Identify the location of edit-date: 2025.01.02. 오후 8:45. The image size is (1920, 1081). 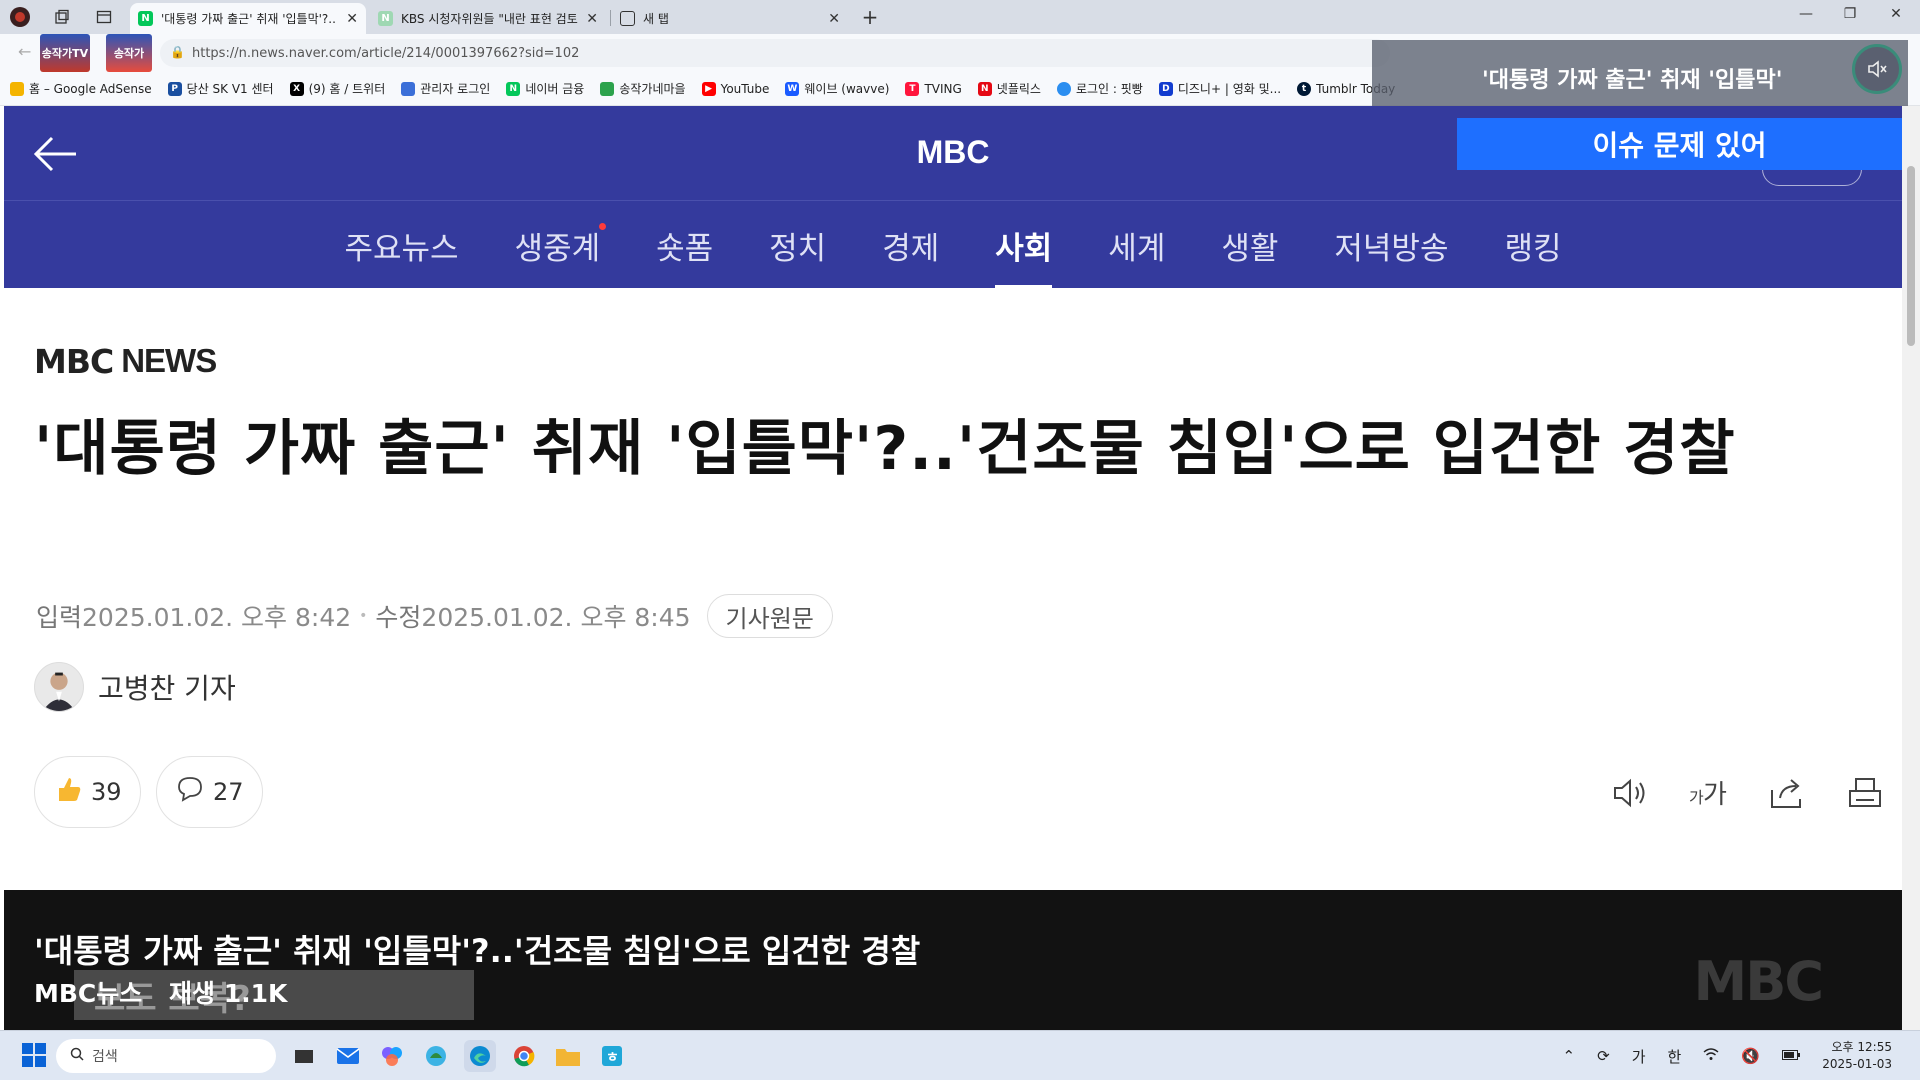
(556, 617).